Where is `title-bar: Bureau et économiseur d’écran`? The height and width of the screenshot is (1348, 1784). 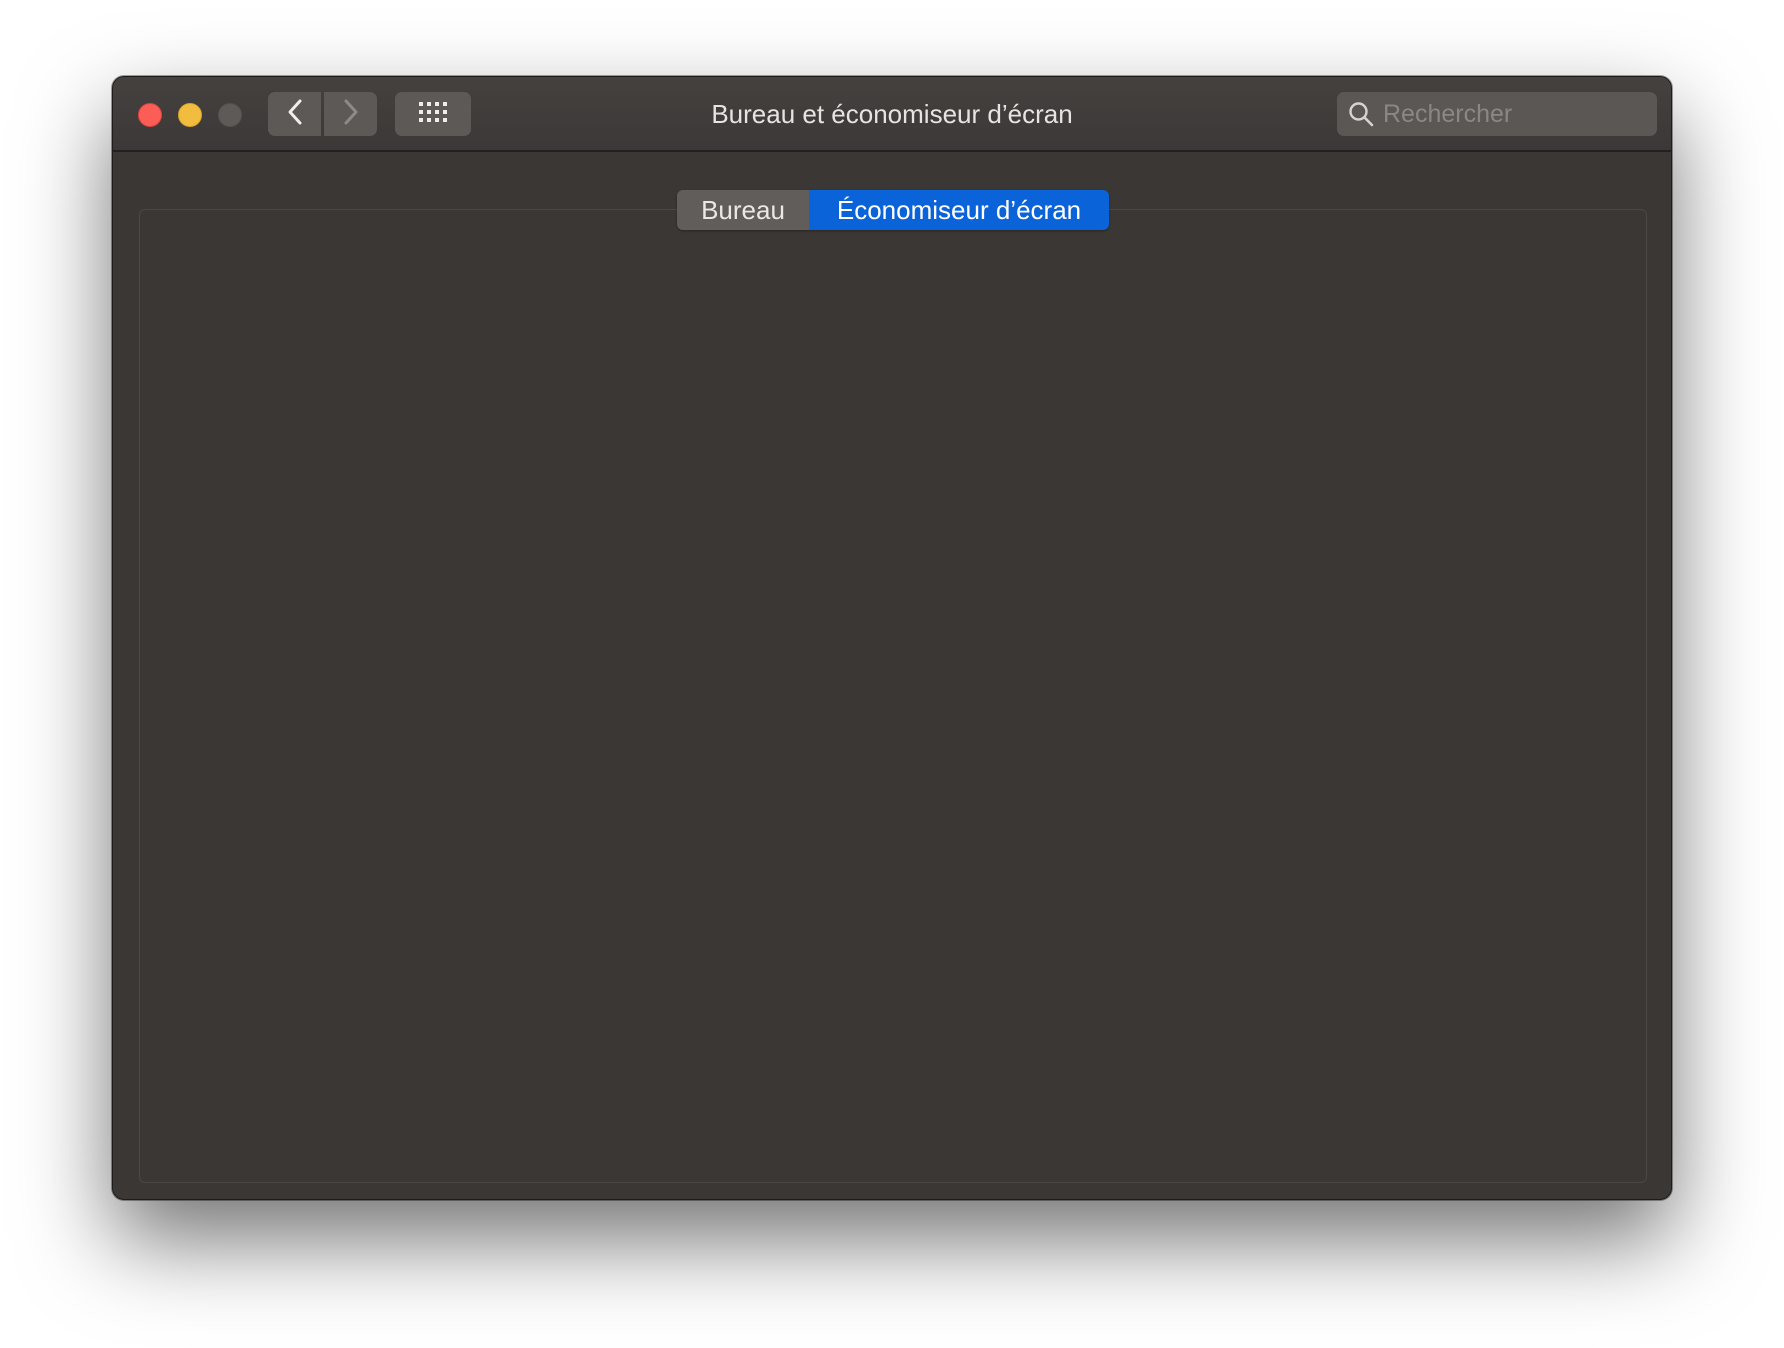
title-bar: Bureau et économiseur d’écran is located at coordinates (892, 114).